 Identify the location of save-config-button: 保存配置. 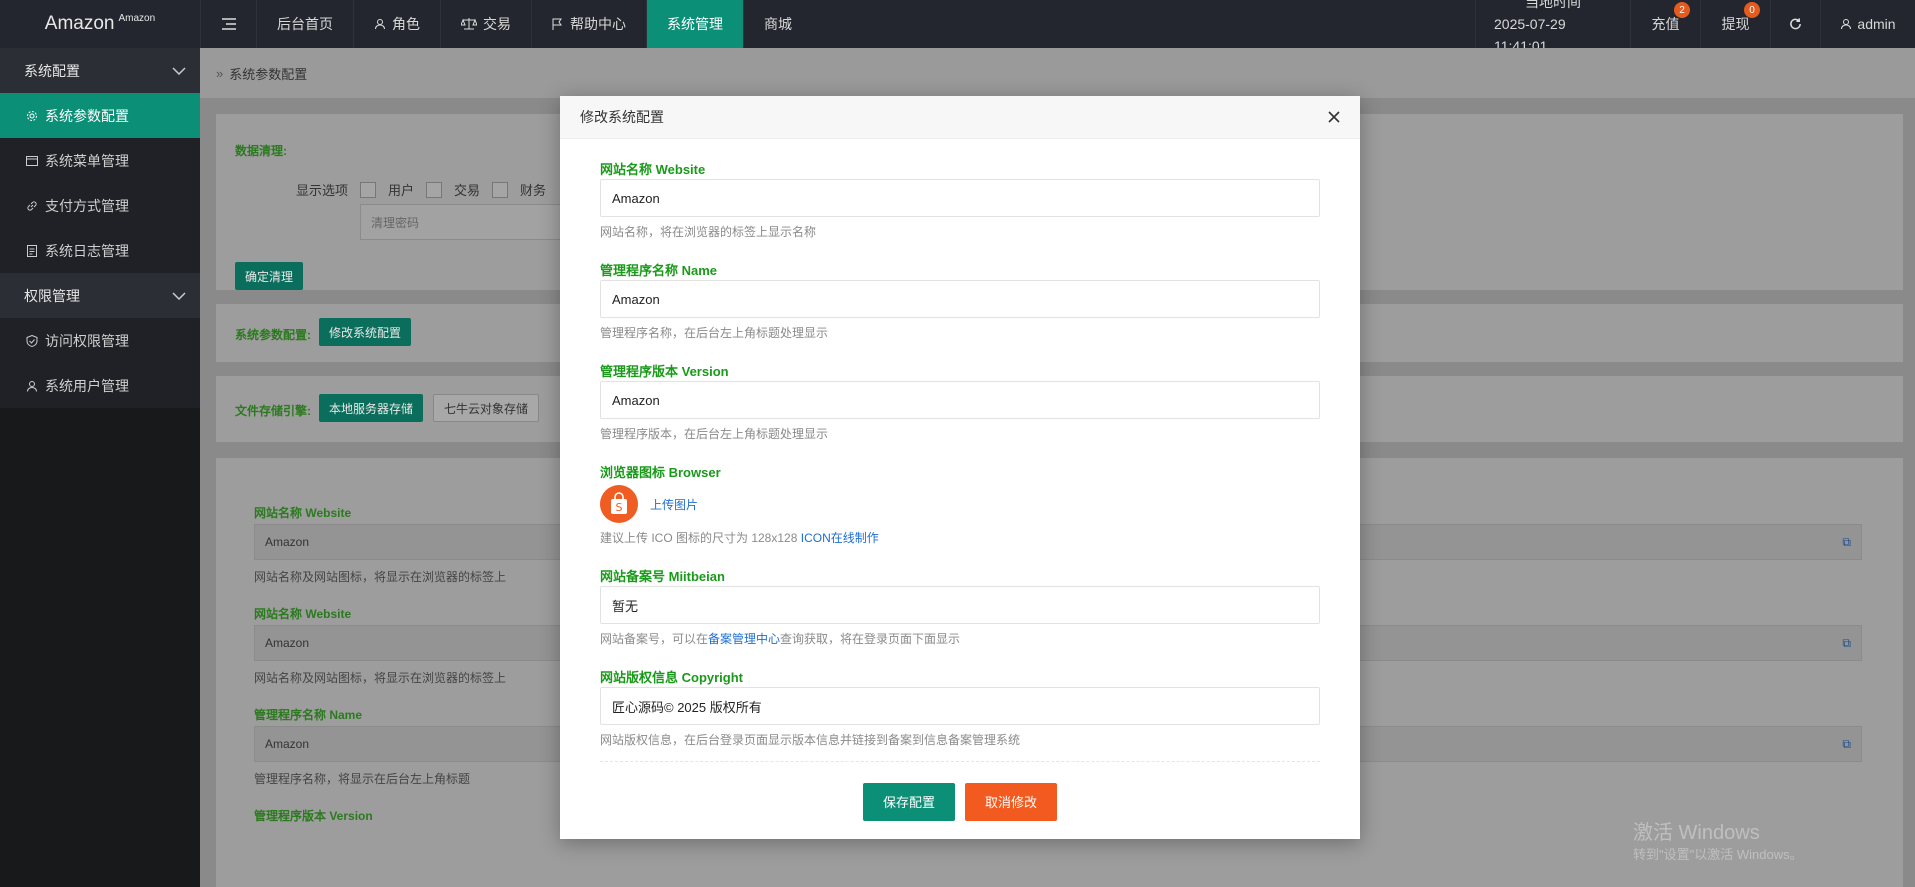
(909, 801).